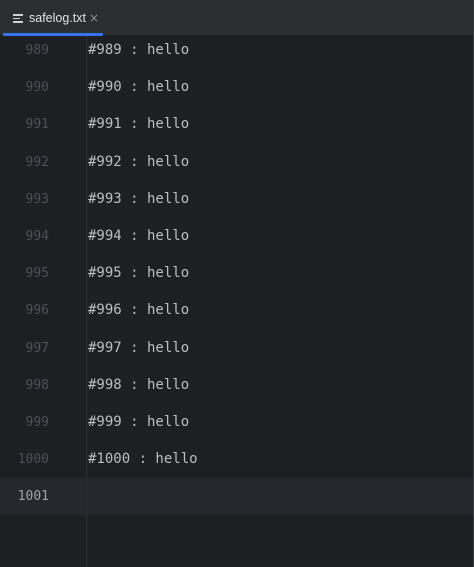 This screenshot has height=567, width=474. What do you see at coordinates (237, 500) in the screenshot?
I see `editor-line: 1001` at bounding box center [237, 500].